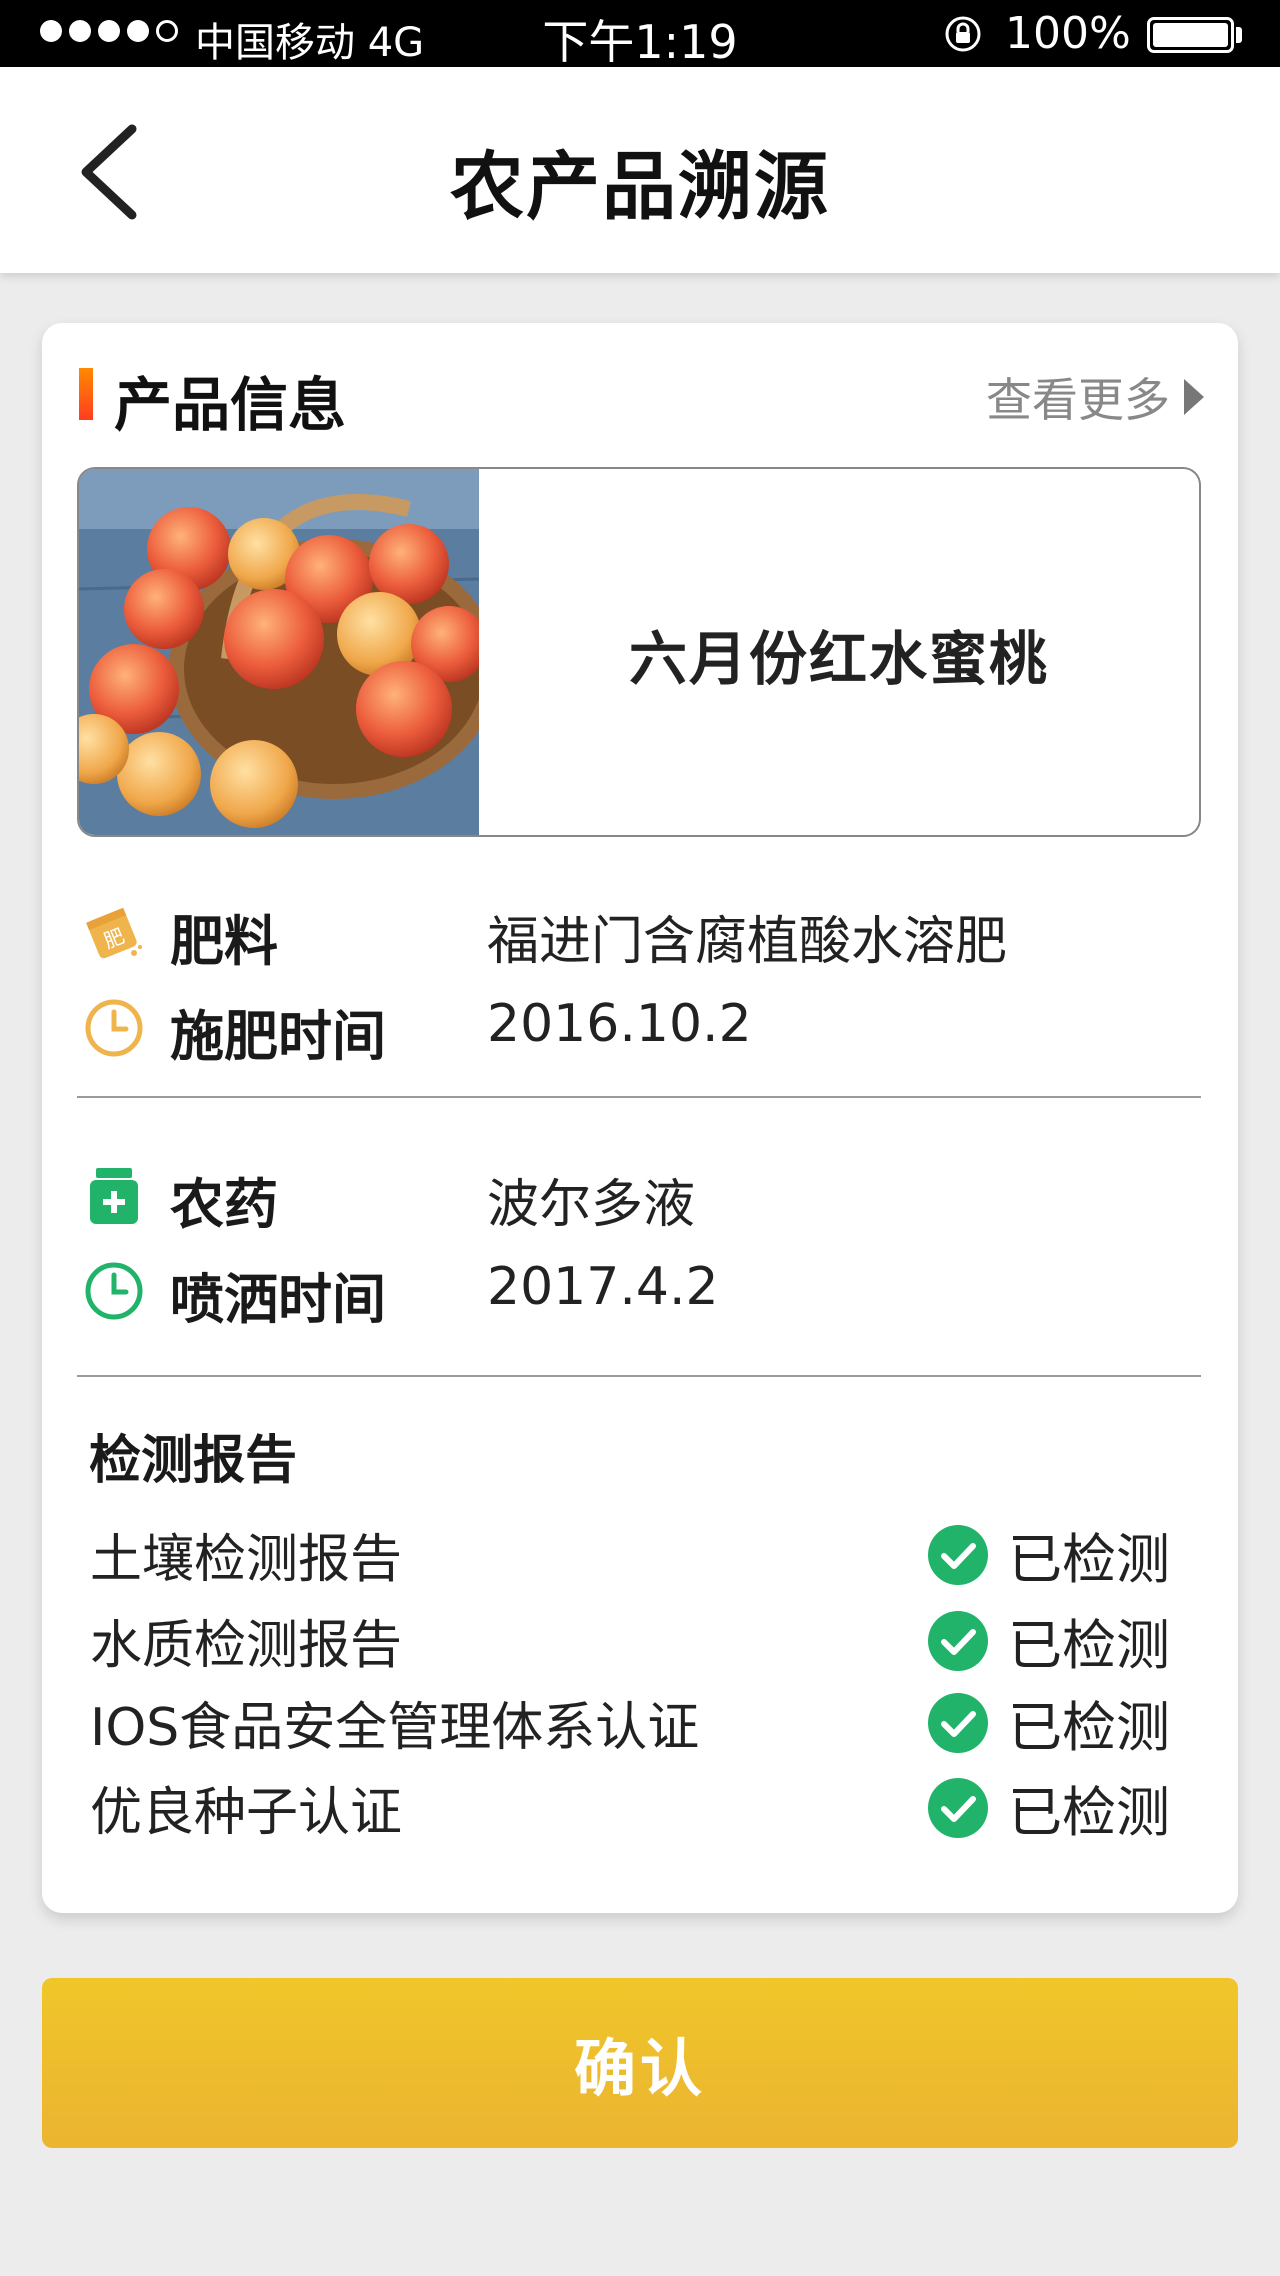  What do you see at coordinates (230, 405) in the screenshot?
I see `section-title: 产品信息` at bounding box center [230, 405].